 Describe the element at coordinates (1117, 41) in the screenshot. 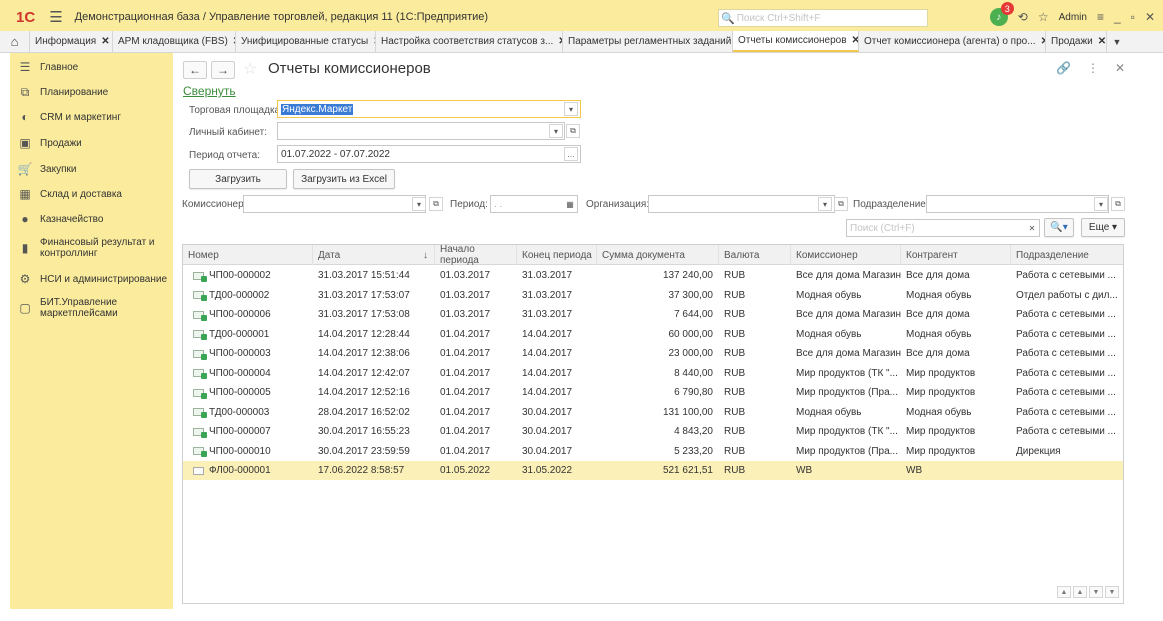

I see `tabs-more-icon: ▼` at that location.